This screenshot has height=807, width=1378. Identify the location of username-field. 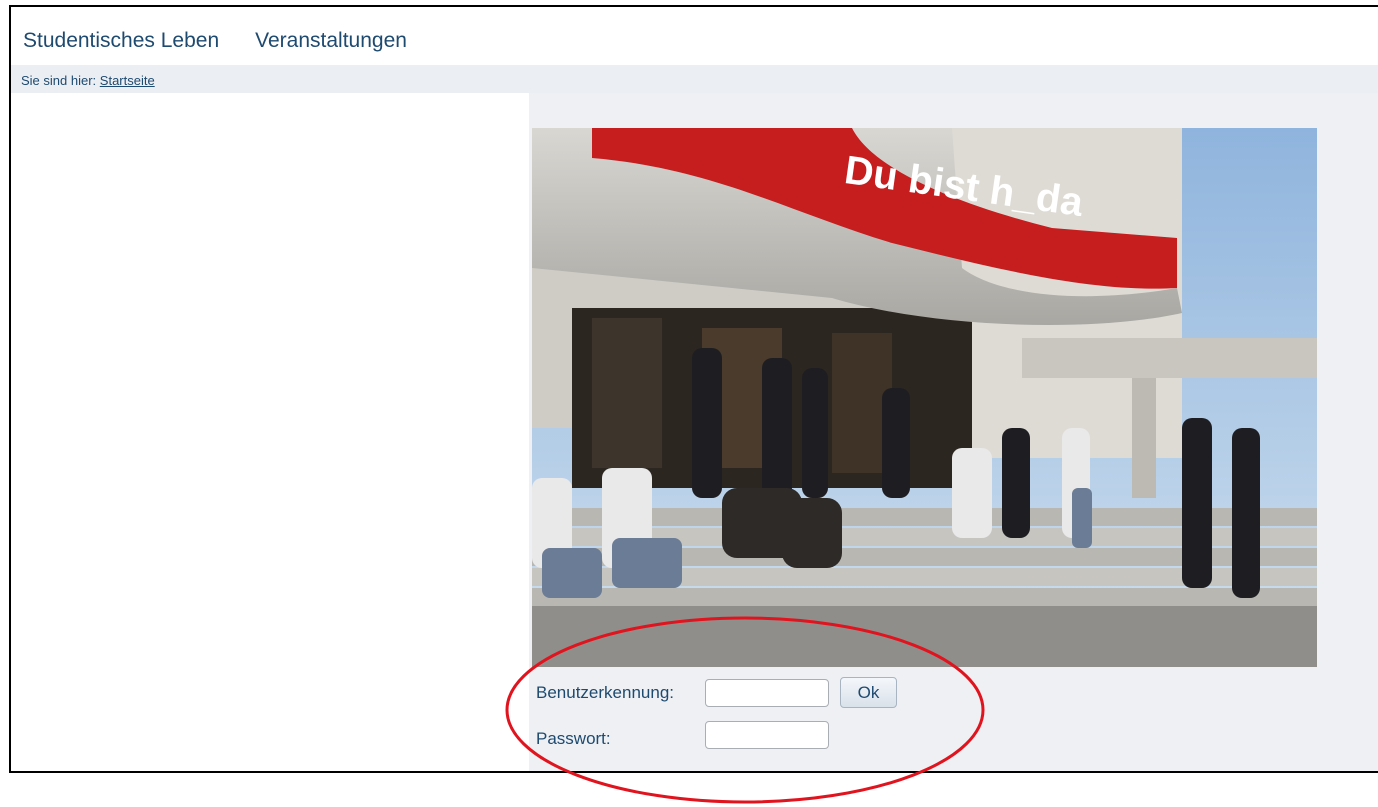
(767, 693).